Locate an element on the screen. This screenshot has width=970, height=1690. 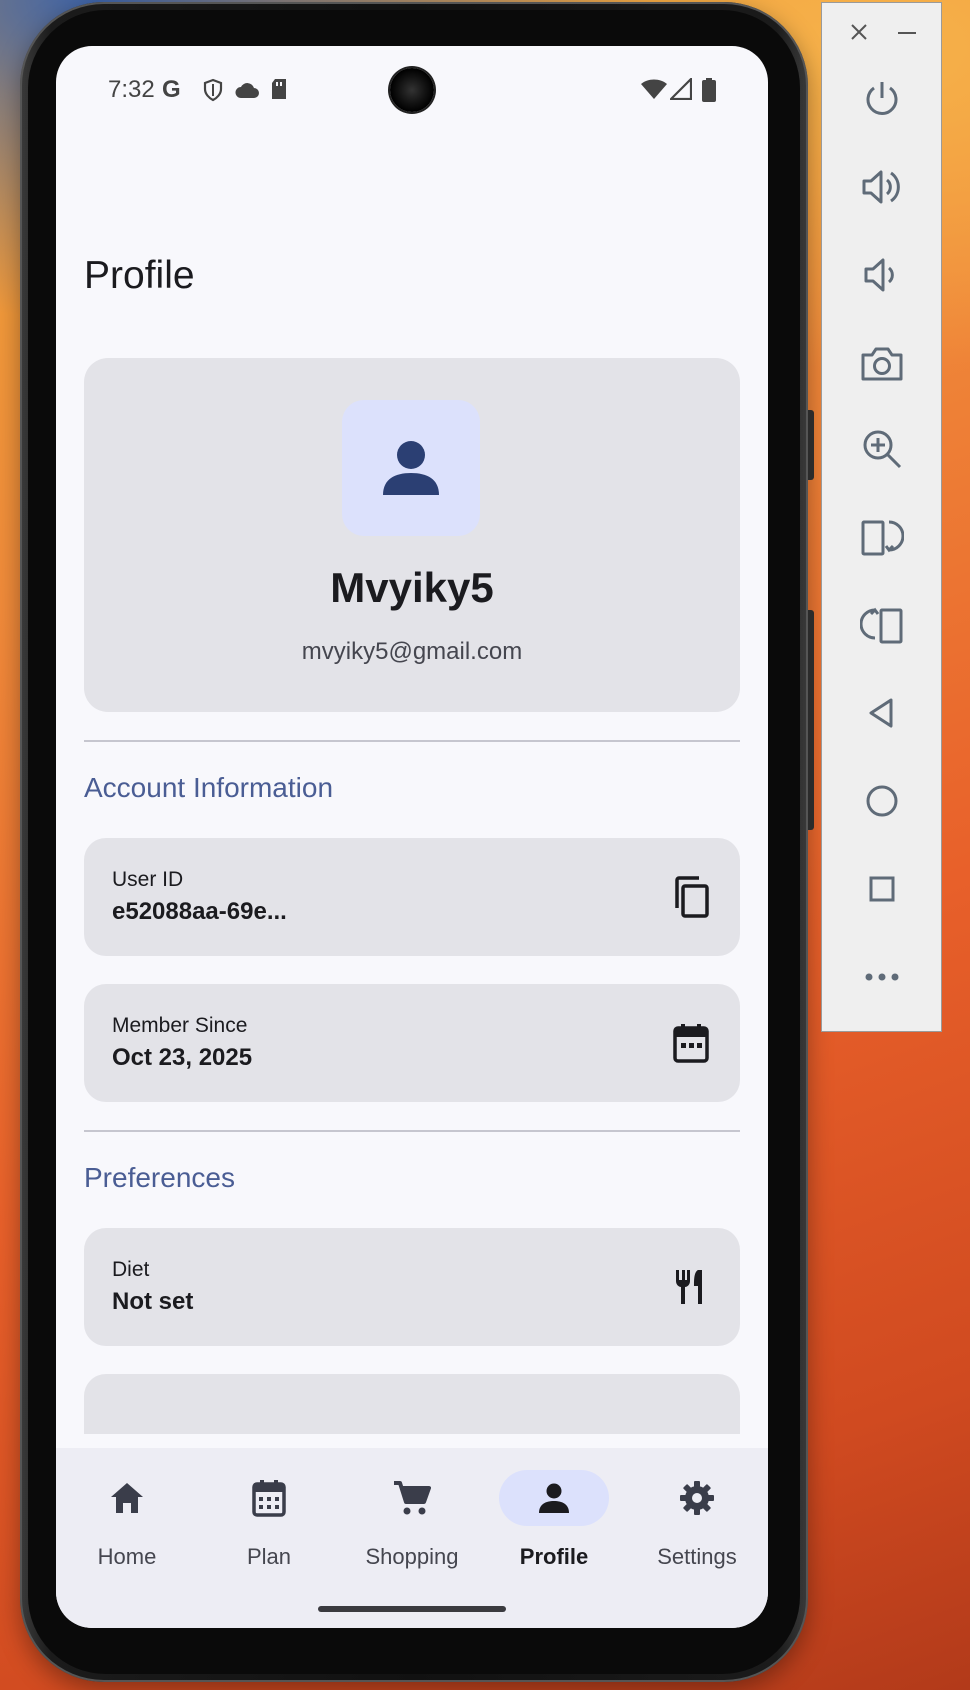
section-title-preferences: Preferences is located at coordinates (159, 1177).